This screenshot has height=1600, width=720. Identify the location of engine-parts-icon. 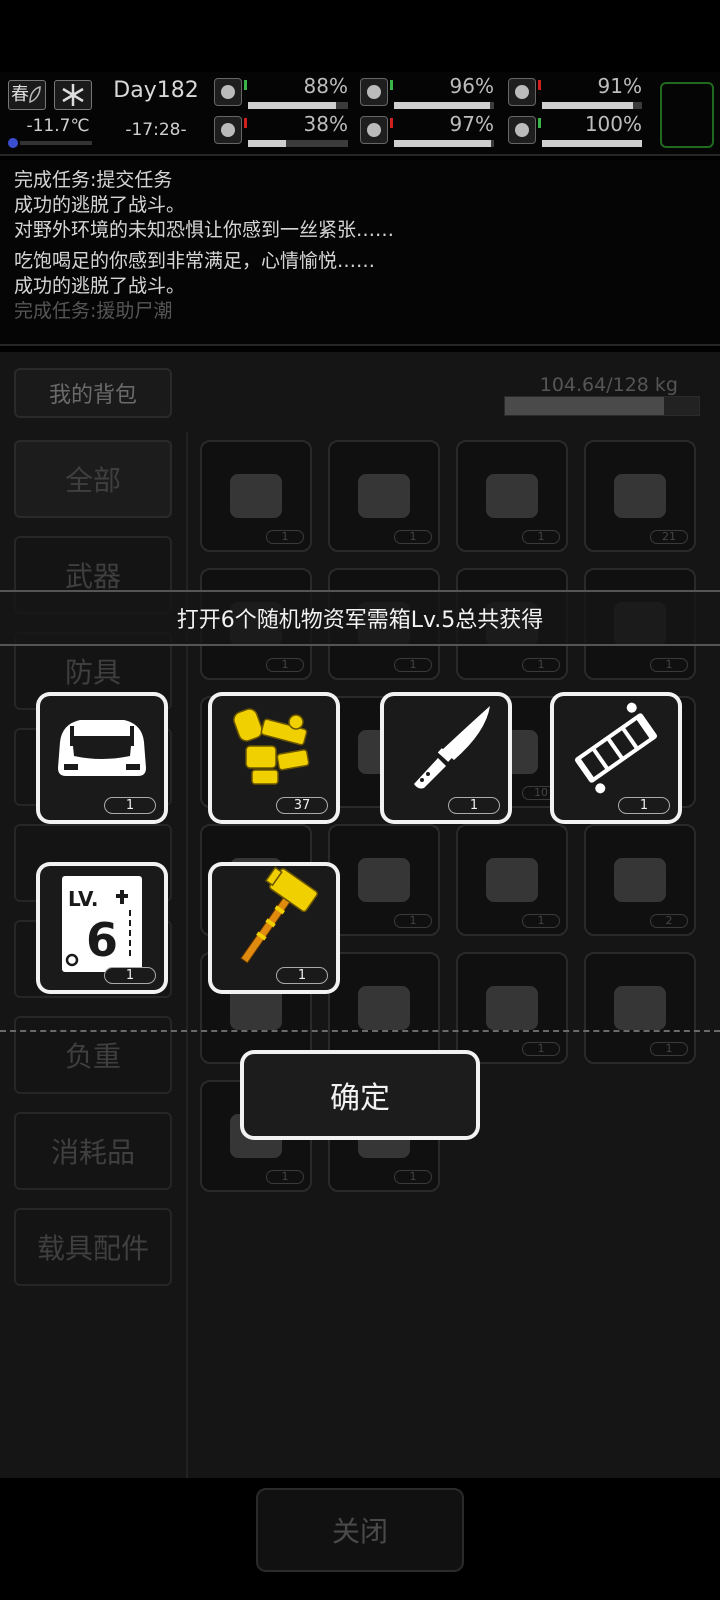
(271, 746).